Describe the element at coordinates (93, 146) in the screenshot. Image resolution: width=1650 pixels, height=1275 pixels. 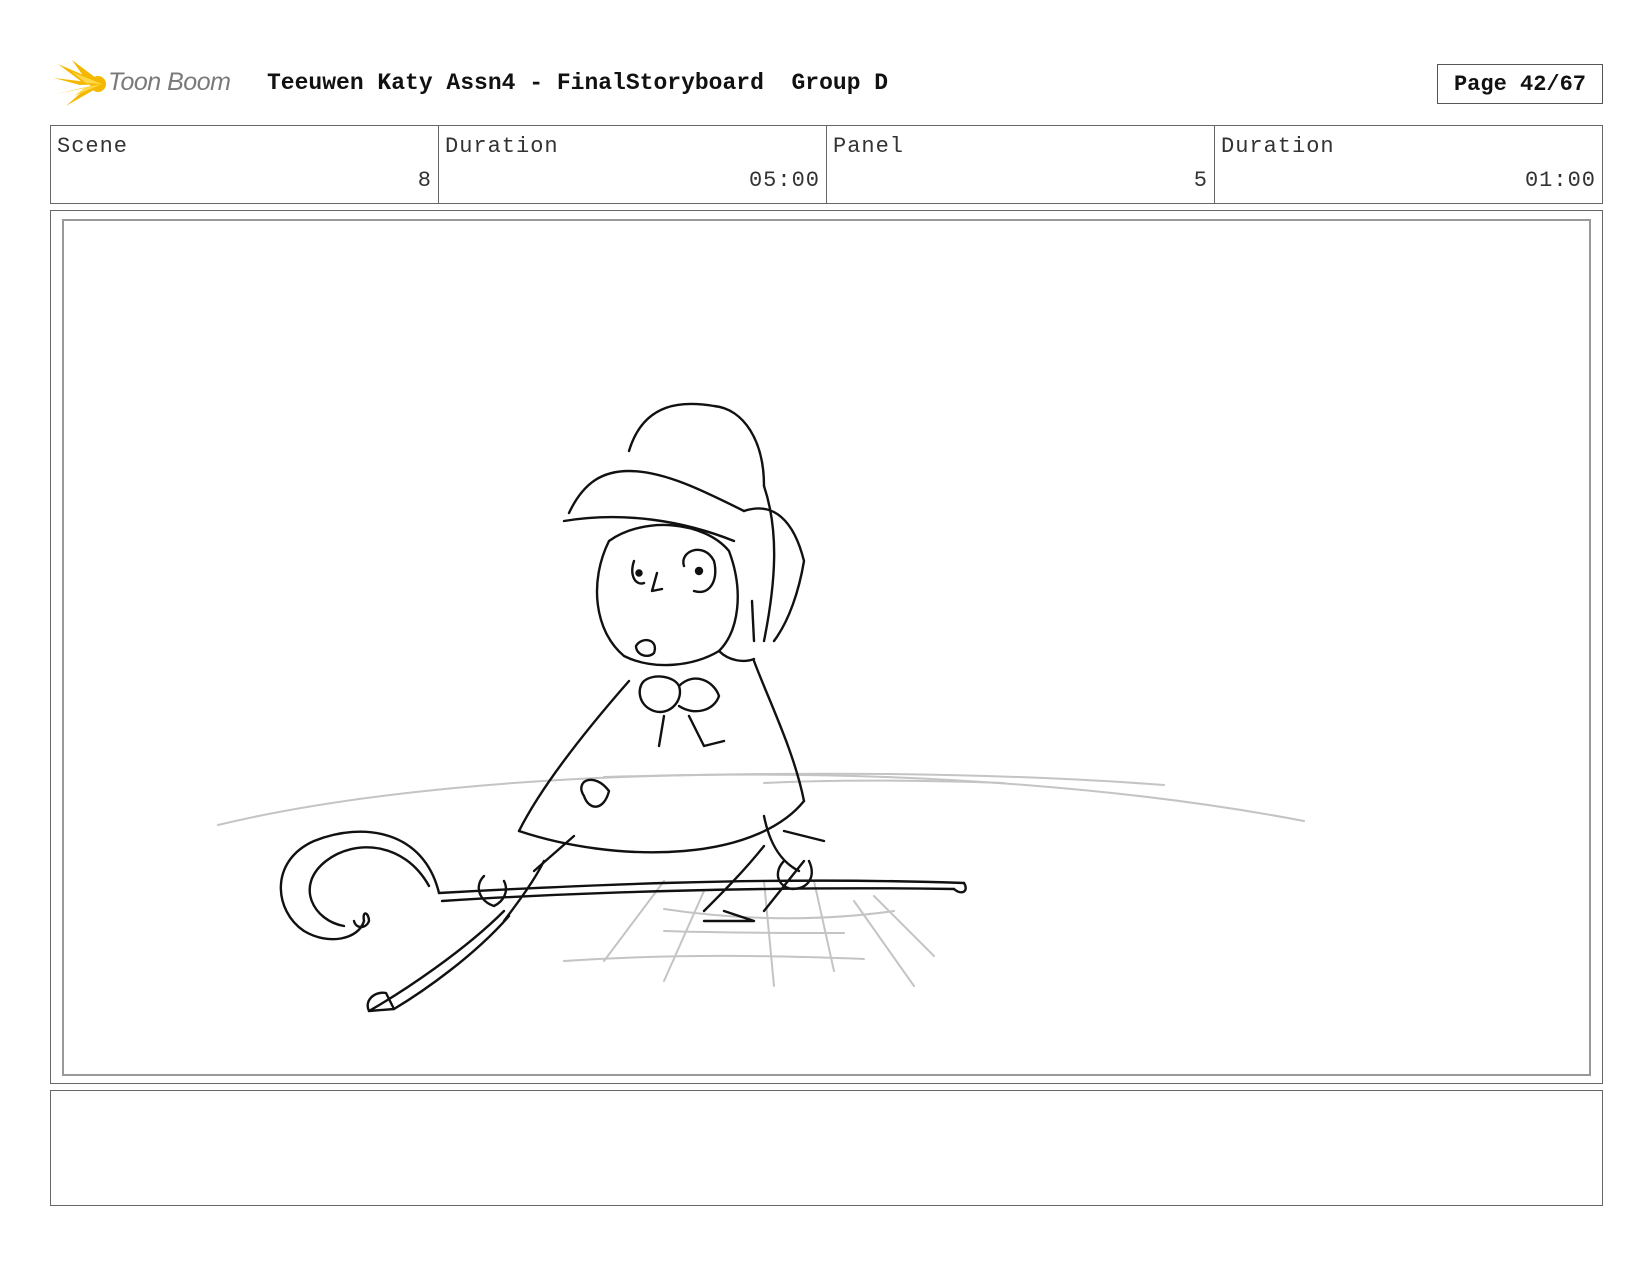
I see `scene-label: Scene` at that location.